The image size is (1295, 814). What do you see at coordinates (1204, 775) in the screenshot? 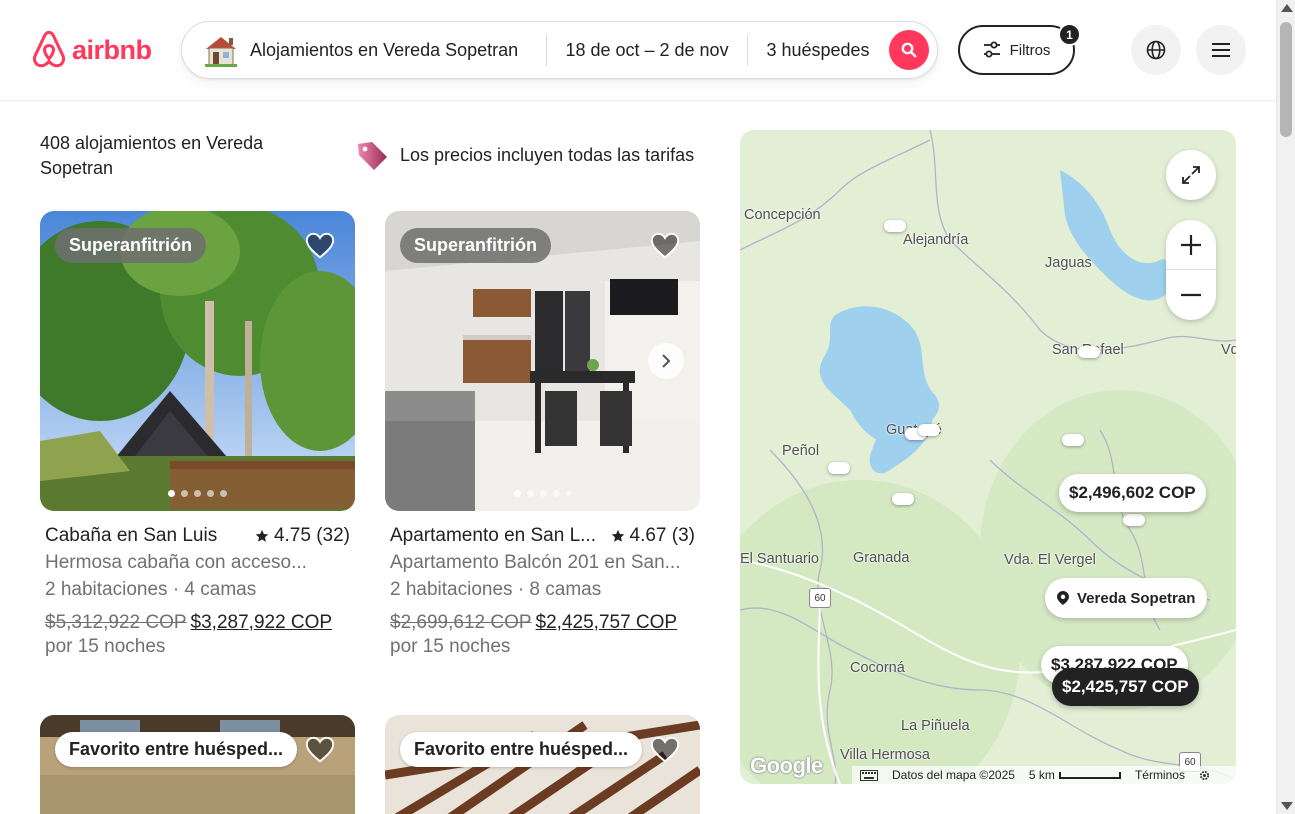
I see `settings-icon` at bounding box center [1204, 775].